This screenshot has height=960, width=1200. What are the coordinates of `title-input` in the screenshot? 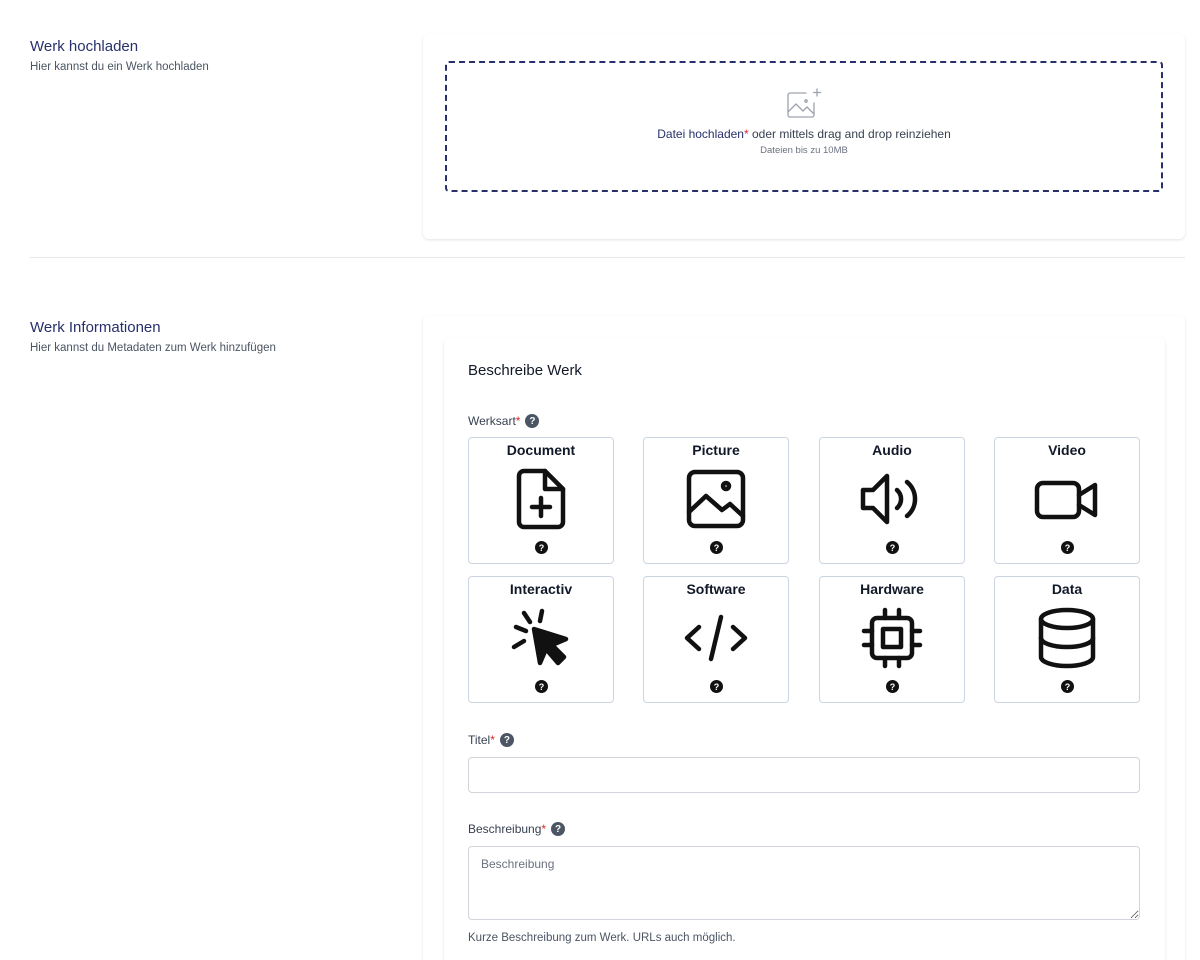 It's located at (804, 775).